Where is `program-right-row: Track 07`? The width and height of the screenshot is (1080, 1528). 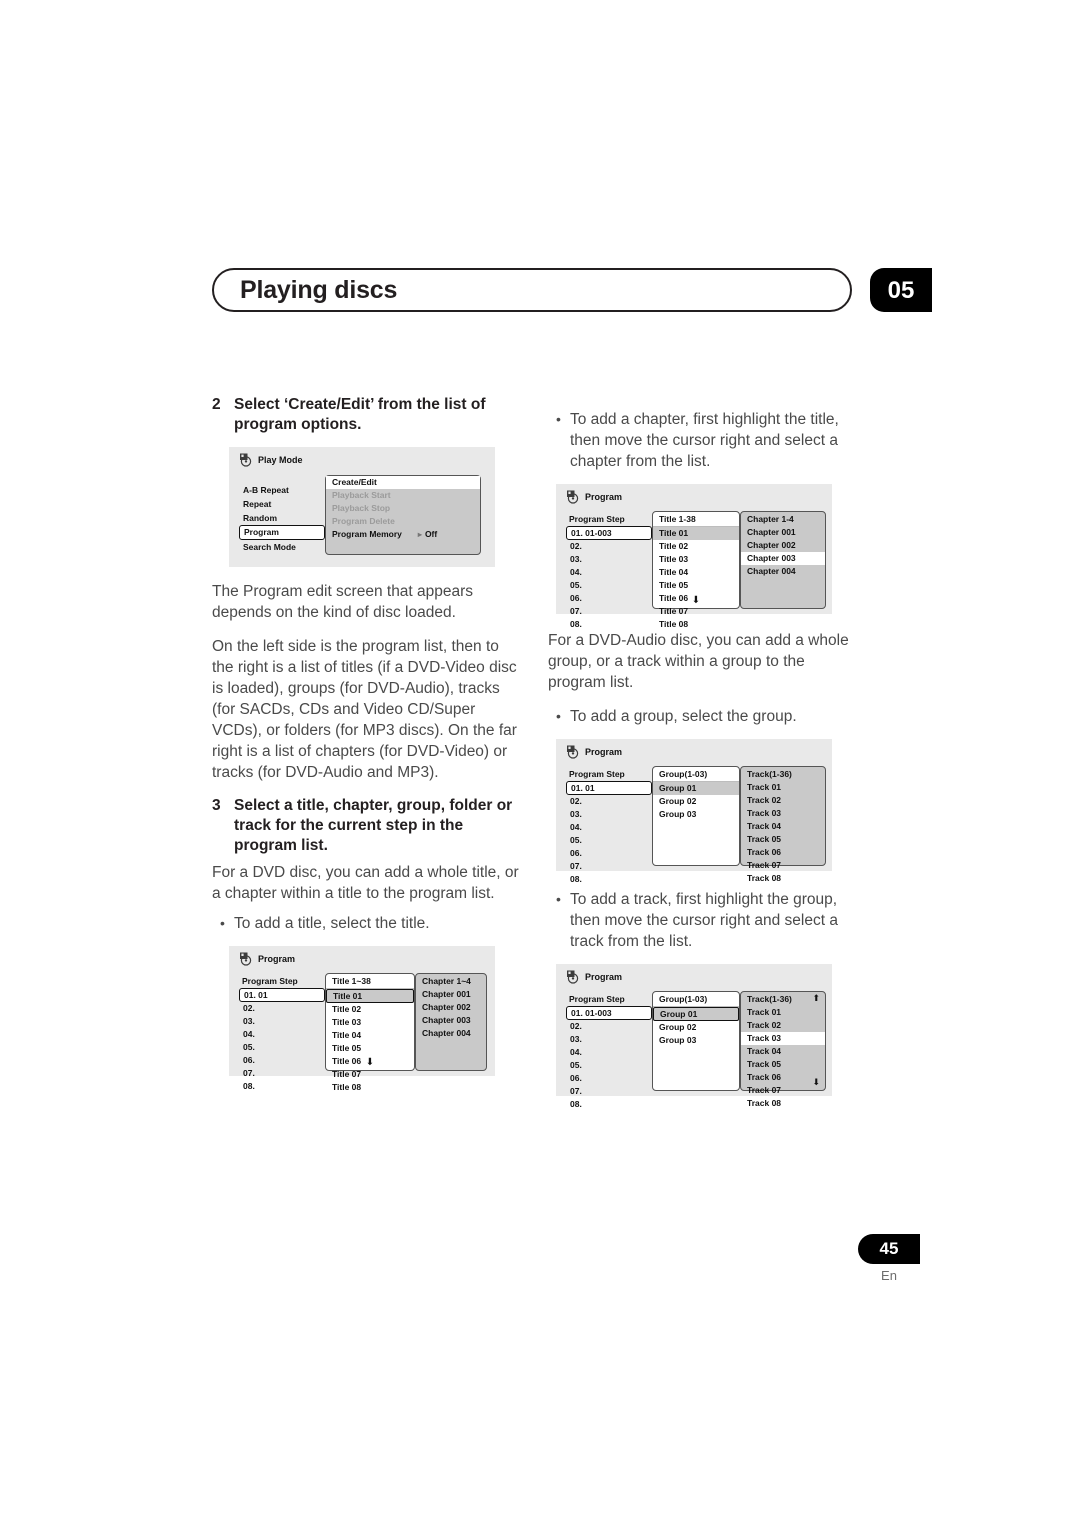 program-right-row: Track 07 is located at coordinates (783, 865).